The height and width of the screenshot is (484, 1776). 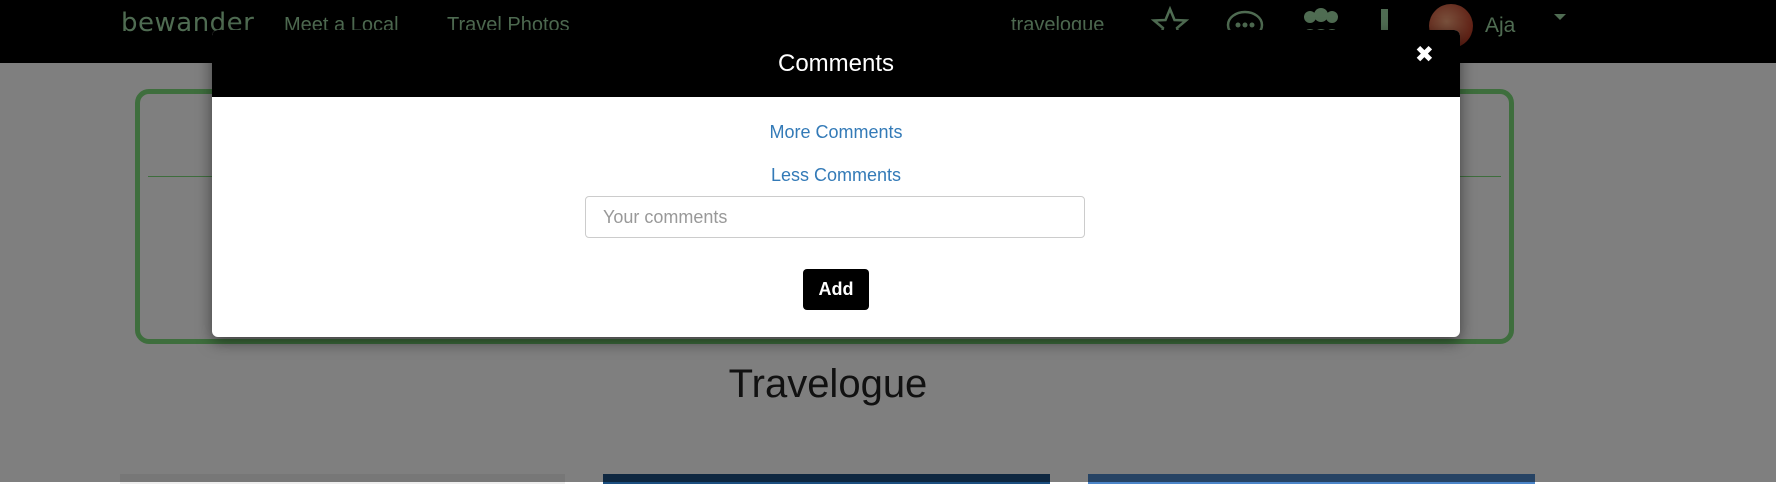 I want to click on more-comments-link: More Comments, so click(x=836, y=132).